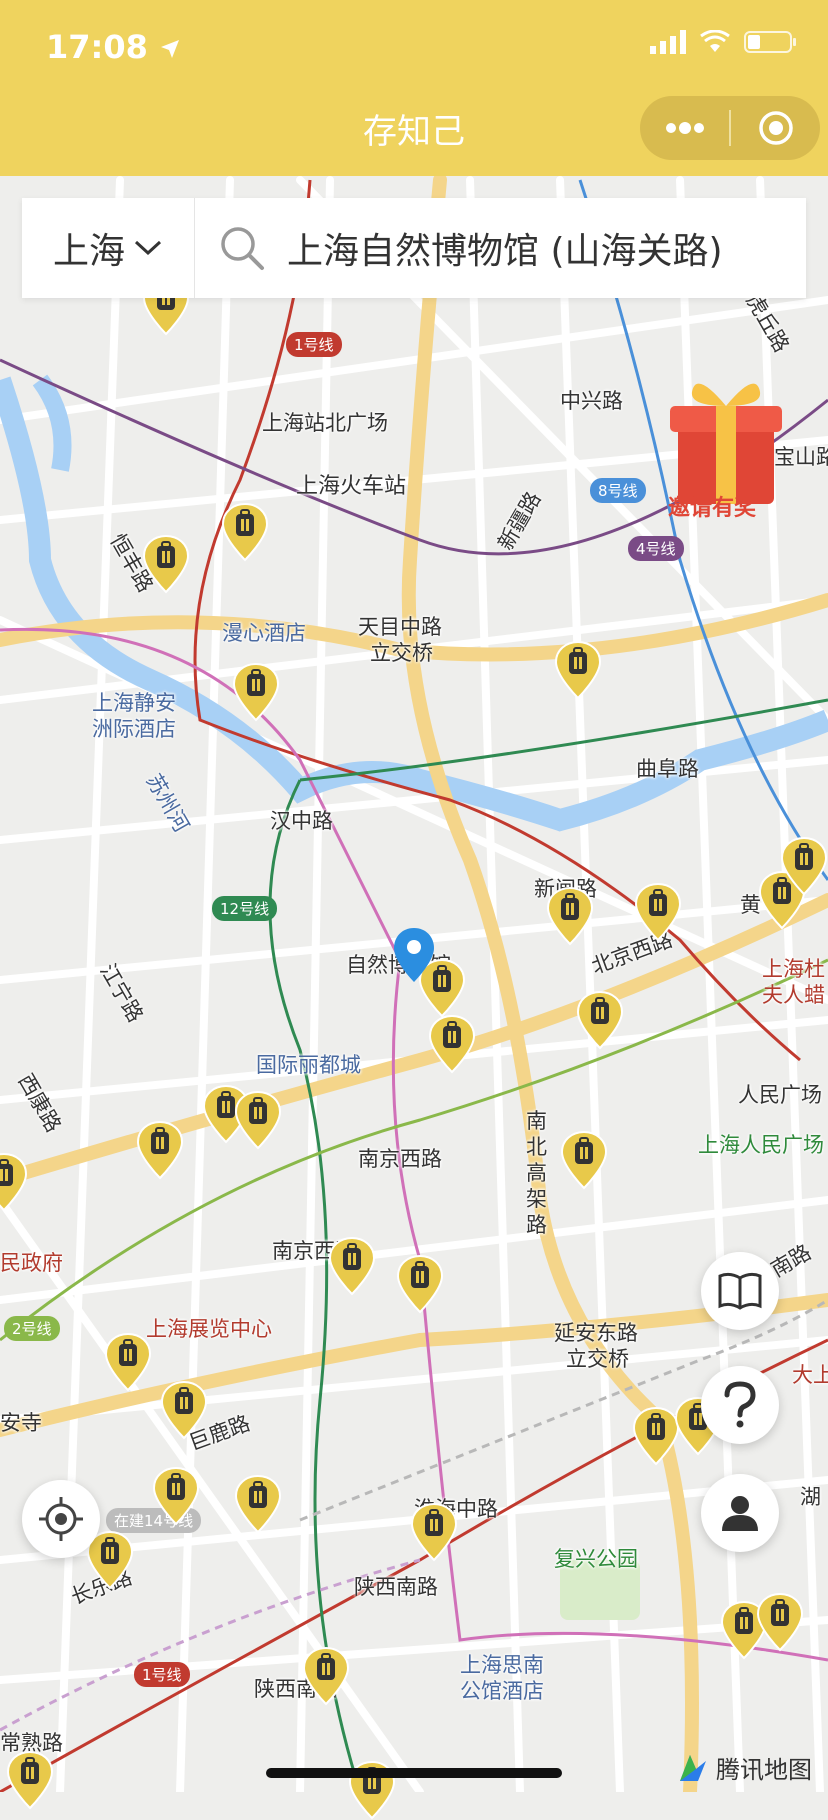  Describe the element at coordinates (414, 955) in the screenshot. I see `map-pin-icon` at that location.